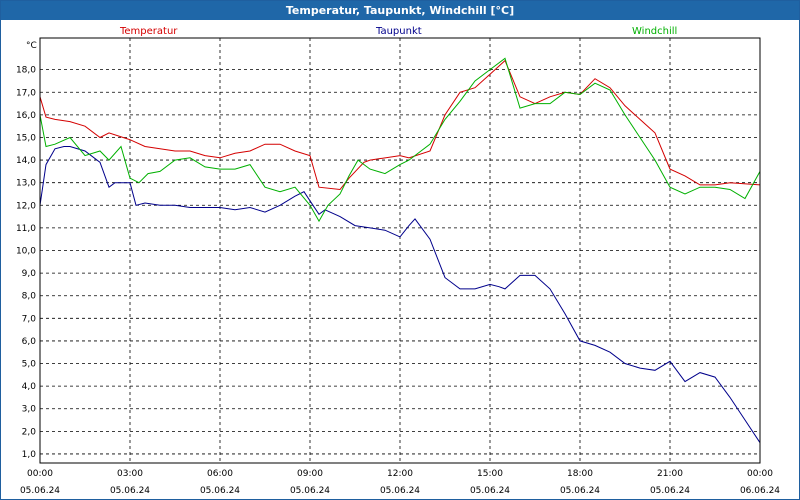 The width and height of the screenshot is (800, 500). I want to click on x-tick-time: 06:00, so click(220, 474).